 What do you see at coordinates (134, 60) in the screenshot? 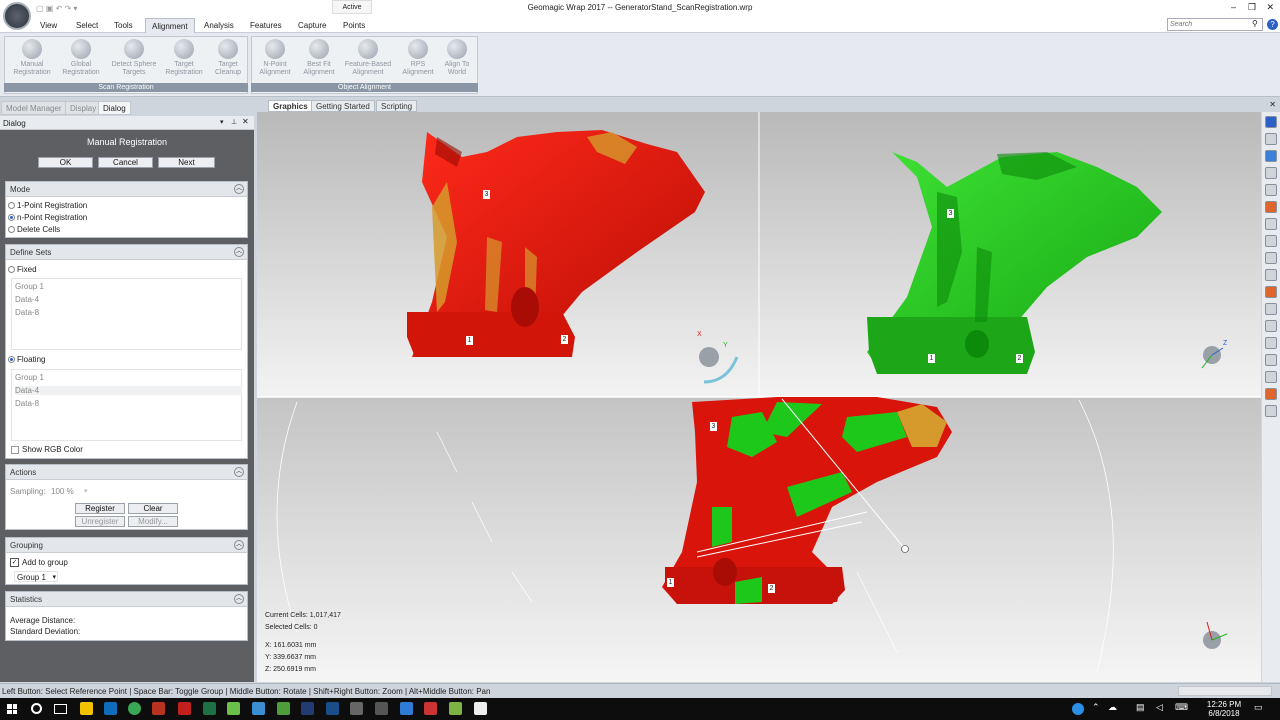
I see `detect-sphere-targets-button: Detect Sphere Targets` at bounding box center [134, 60].